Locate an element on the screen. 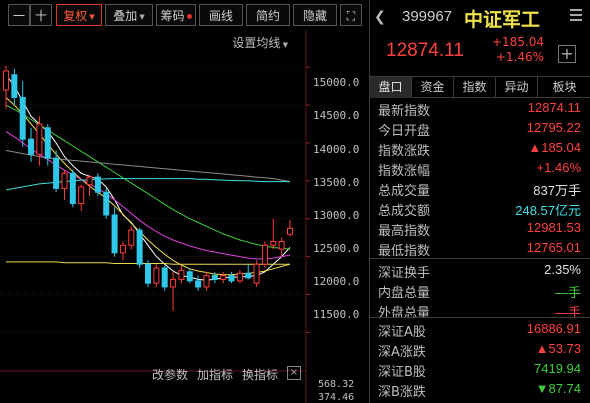 This screenshot has width=590, height=403. menu-icon is located at coordinates (576, 16).